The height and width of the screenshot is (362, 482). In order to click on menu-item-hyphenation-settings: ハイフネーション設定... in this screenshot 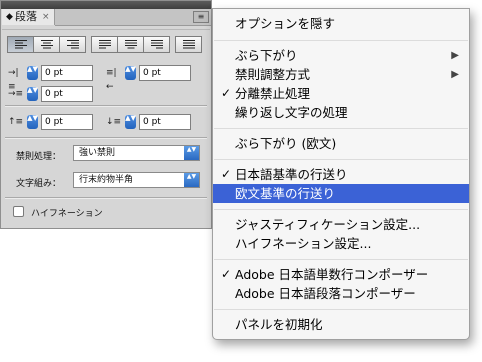, I will do `click(341, 243)`.